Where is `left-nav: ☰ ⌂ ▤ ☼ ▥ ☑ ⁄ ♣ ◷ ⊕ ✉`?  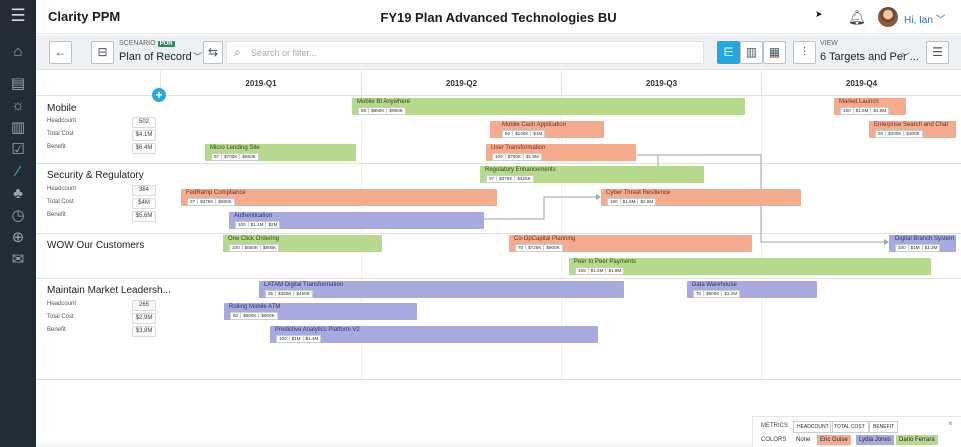 left-nav: ☰ ⌂ ▤ ☼ ▥ ☑ ⁄ ♣ ◷ ⊕ ✉ is located at coordinates (18, 223).